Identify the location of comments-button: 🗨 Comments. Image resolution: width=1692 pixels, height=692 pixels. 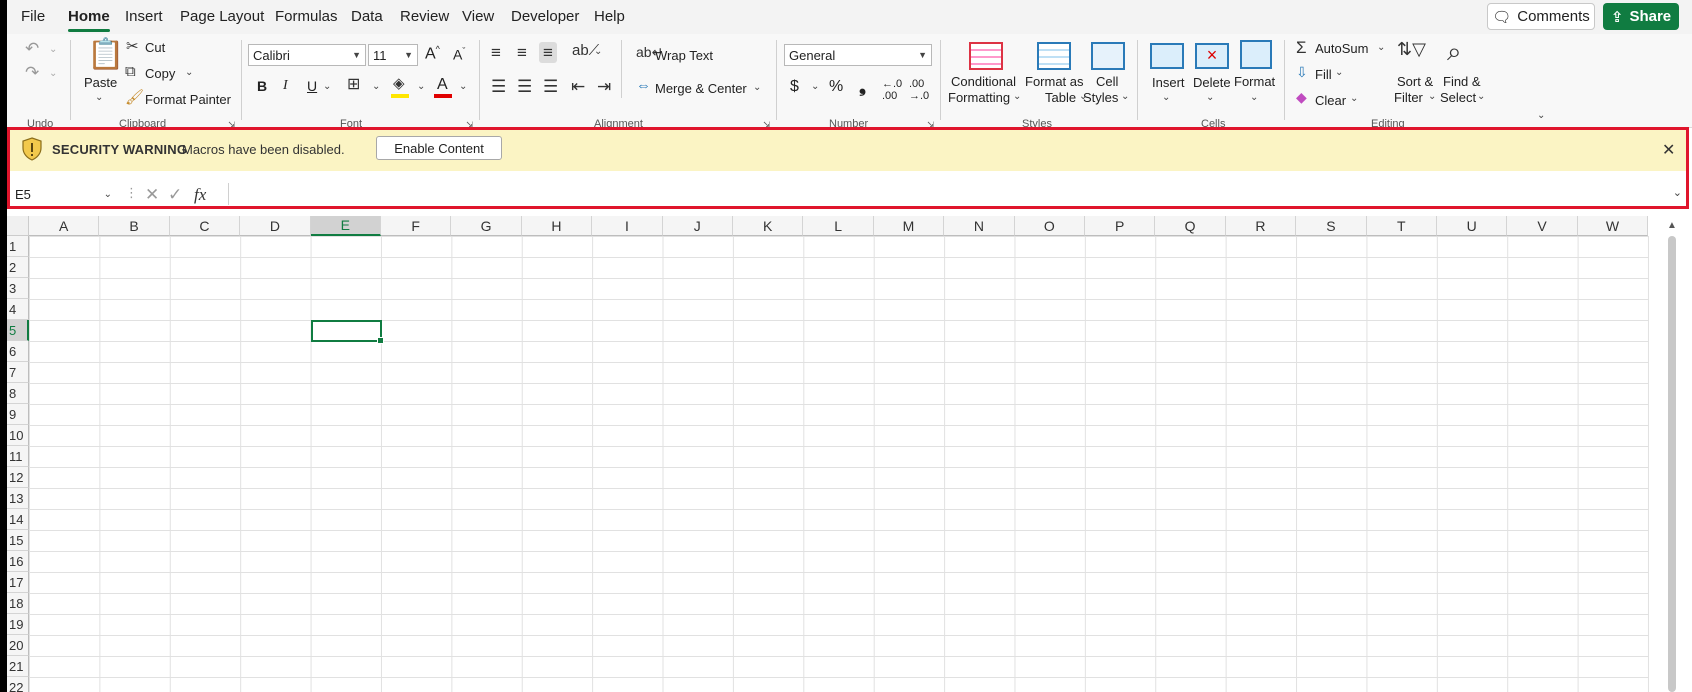
(1541, 16).